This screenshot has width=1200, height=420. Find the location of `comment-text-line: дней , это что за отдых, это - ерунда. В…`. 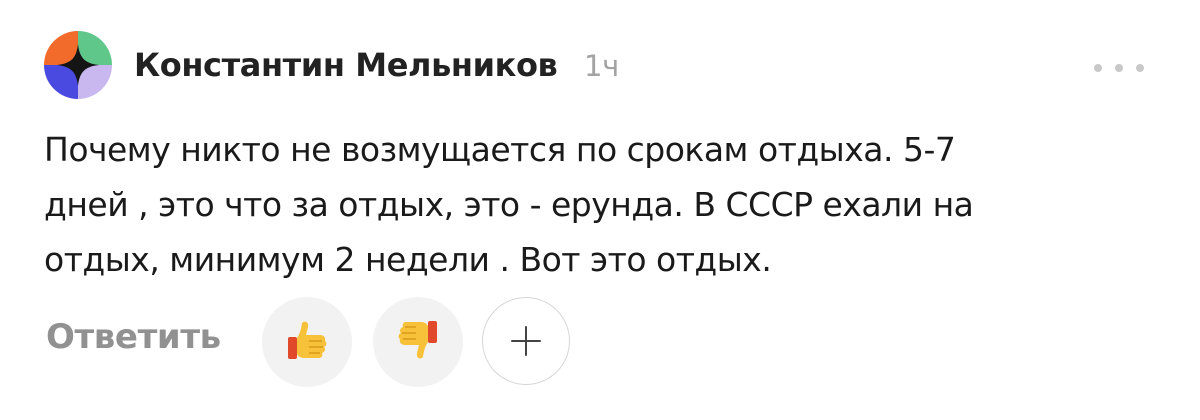

comment-text-line: дней , это что за отдых, это - ерунда. В… is located at coordinates (509, 204).